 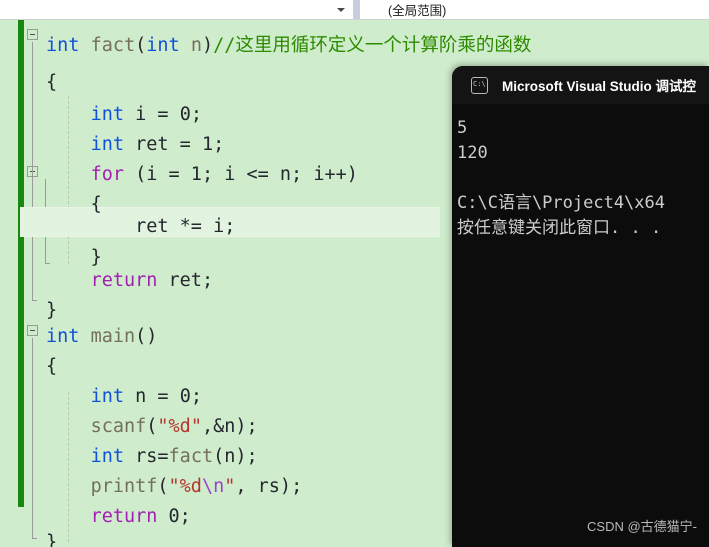 What do you see at coordinates (179, 426) in the screenshot?
I see `token-string-format: "%d"` at bounding box center [179, 426].